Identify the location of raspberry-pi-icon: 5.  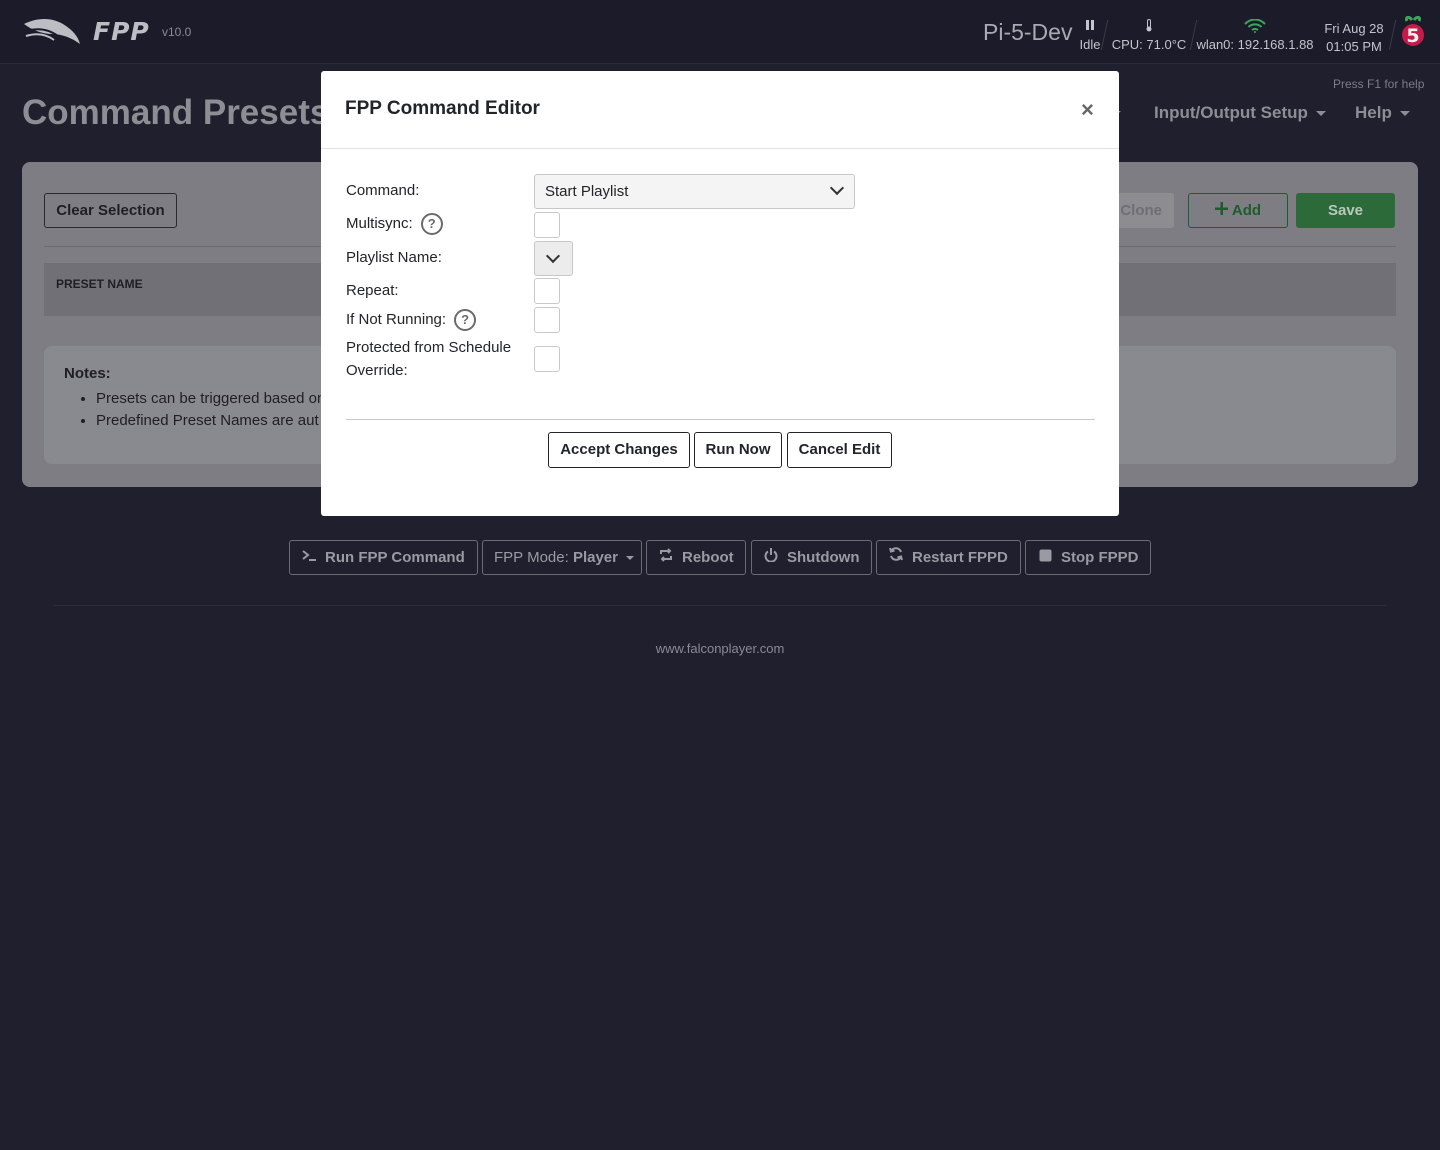
(1413, 32).